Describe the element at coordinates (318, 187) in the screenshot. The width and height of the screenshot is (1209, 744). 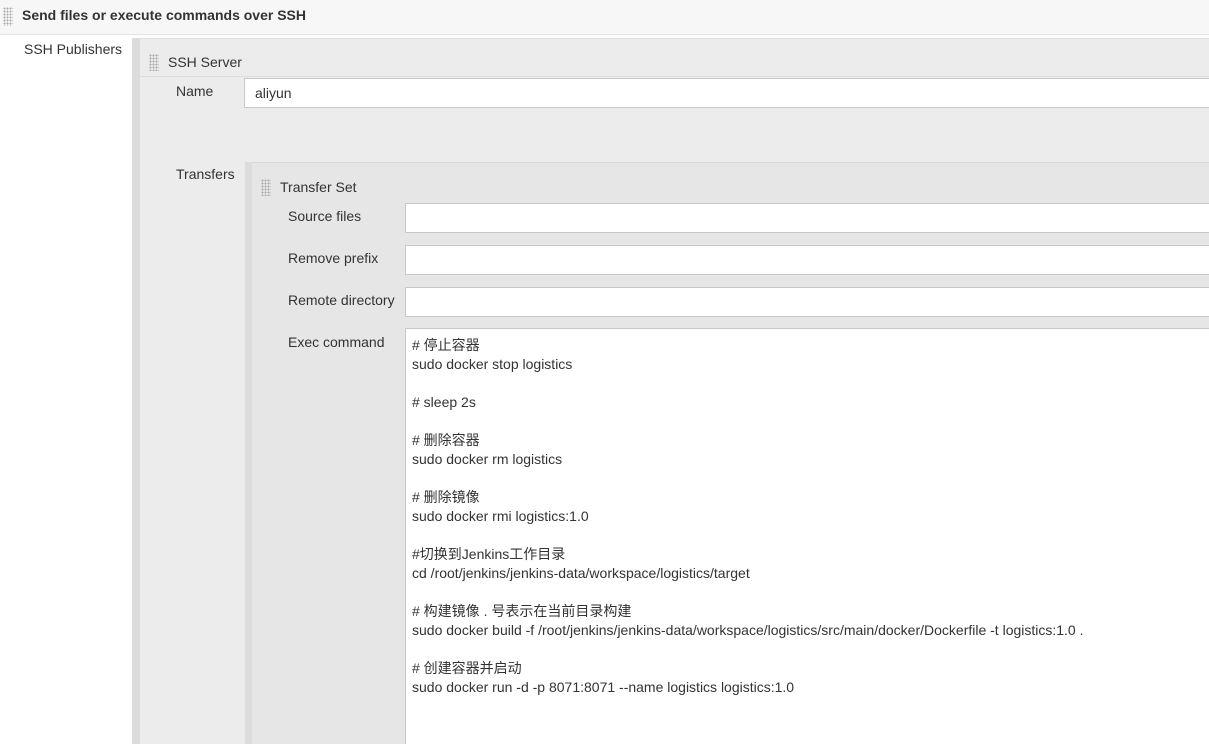
I see `transfer-set-title: Transfer Set` at that location.